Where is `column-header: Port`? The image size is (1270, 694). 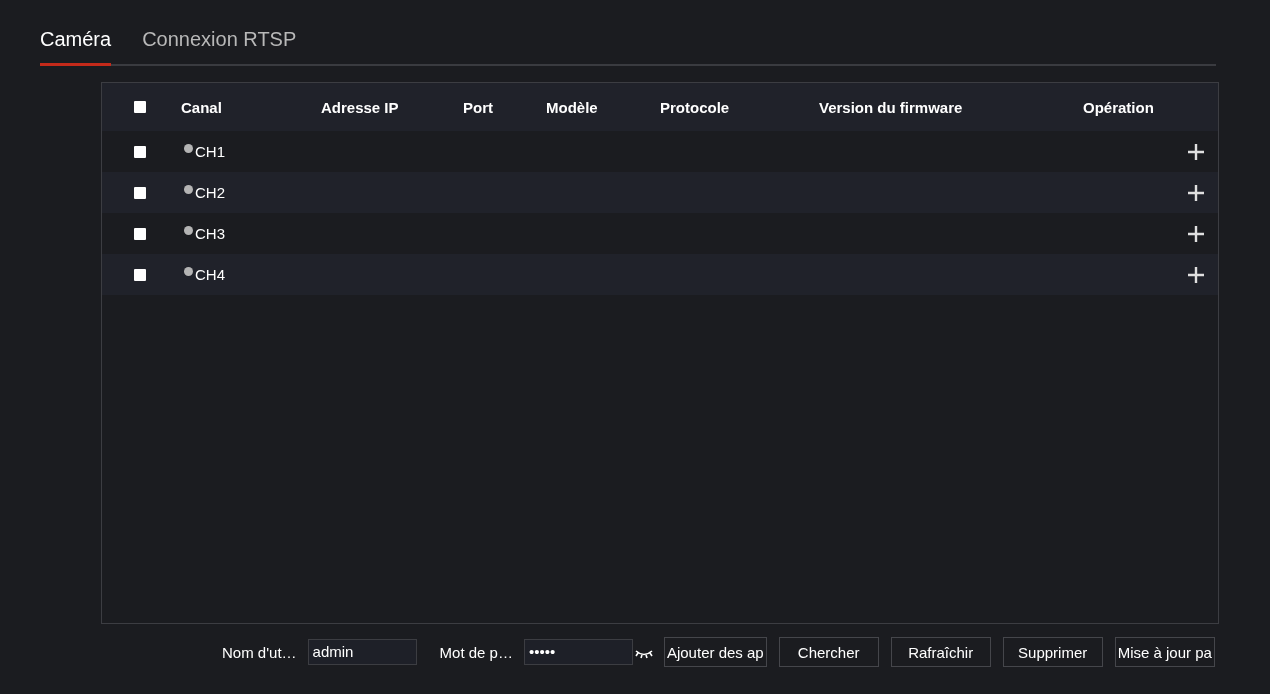 column-header: Port is located at coordinates (478, 107).